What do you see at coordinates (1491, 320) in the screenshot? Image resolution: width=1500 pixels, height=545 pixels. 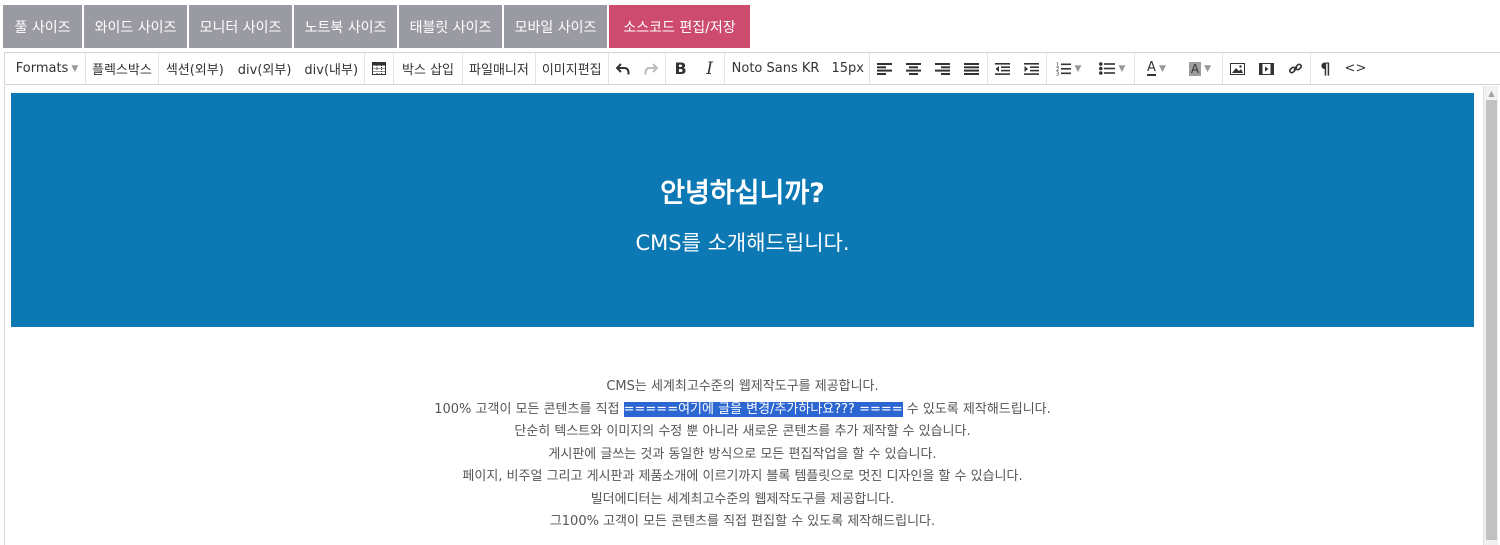 I see `scrollbar-thumb` at bounding box center [1491, 320].